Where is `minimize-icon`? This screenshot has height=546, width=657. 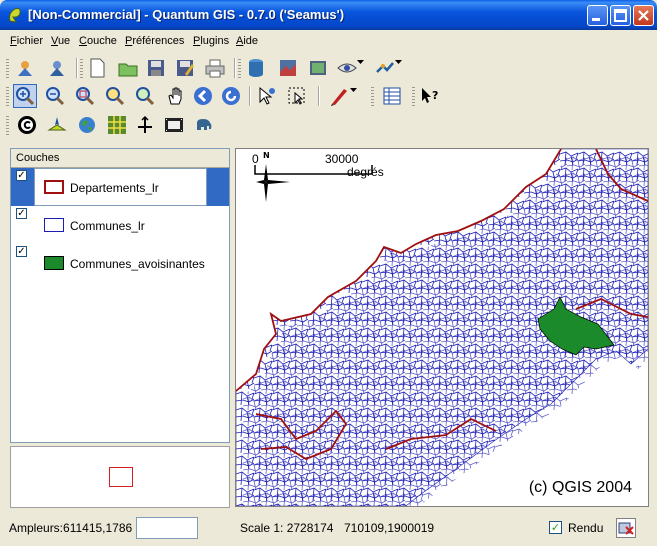 minimize-icon is located at coordinates (596, 19).